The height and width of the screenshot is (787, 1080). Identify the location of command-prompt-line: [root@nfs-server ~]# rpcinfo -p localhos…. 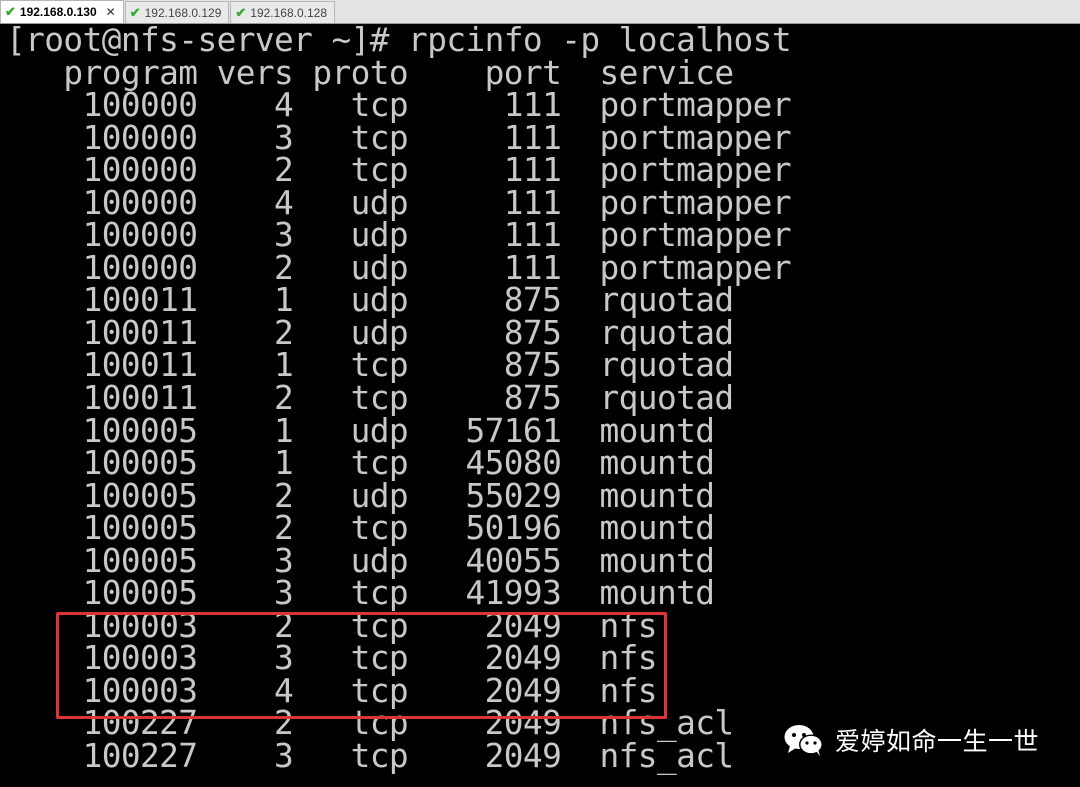
(399, 41).